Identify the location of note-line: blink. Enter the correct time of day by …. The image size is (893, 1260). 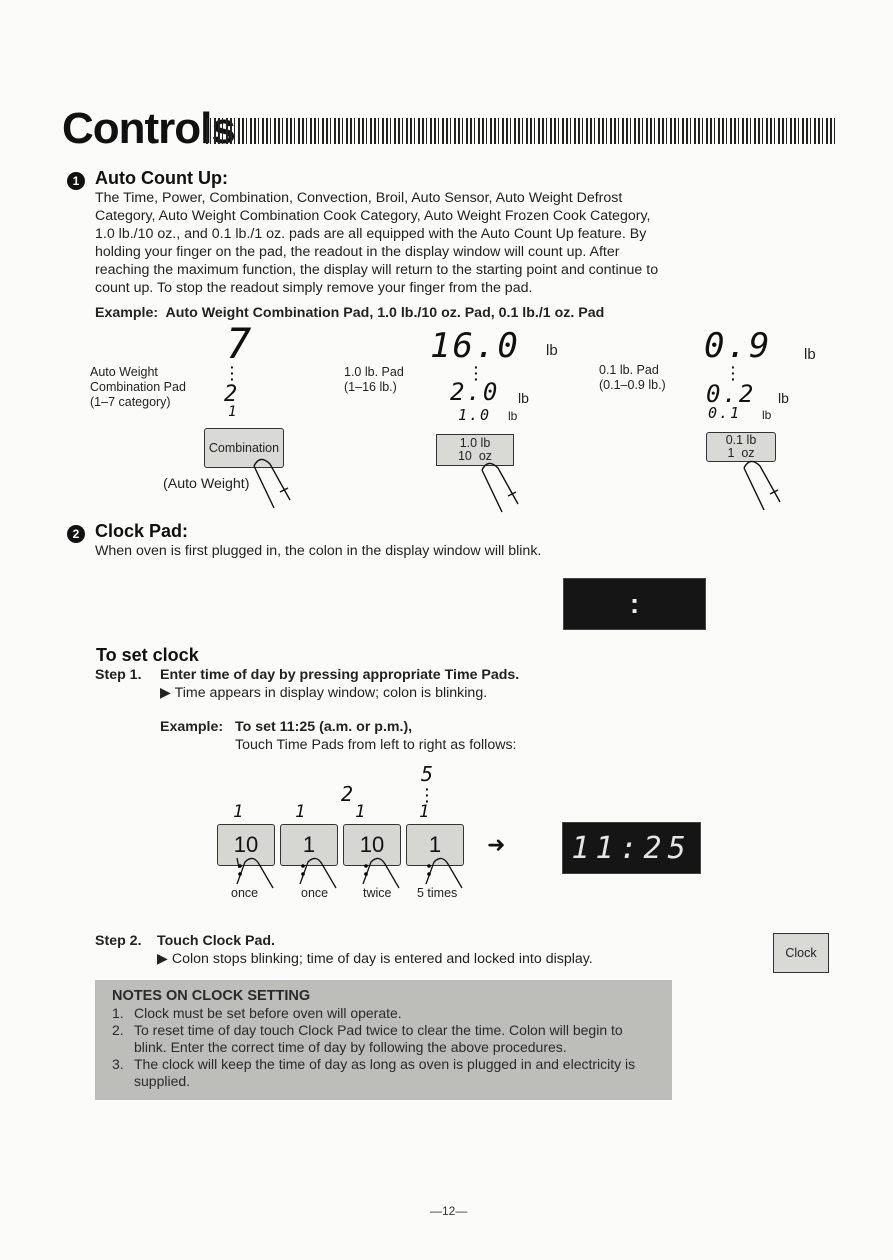
(350, 1047).